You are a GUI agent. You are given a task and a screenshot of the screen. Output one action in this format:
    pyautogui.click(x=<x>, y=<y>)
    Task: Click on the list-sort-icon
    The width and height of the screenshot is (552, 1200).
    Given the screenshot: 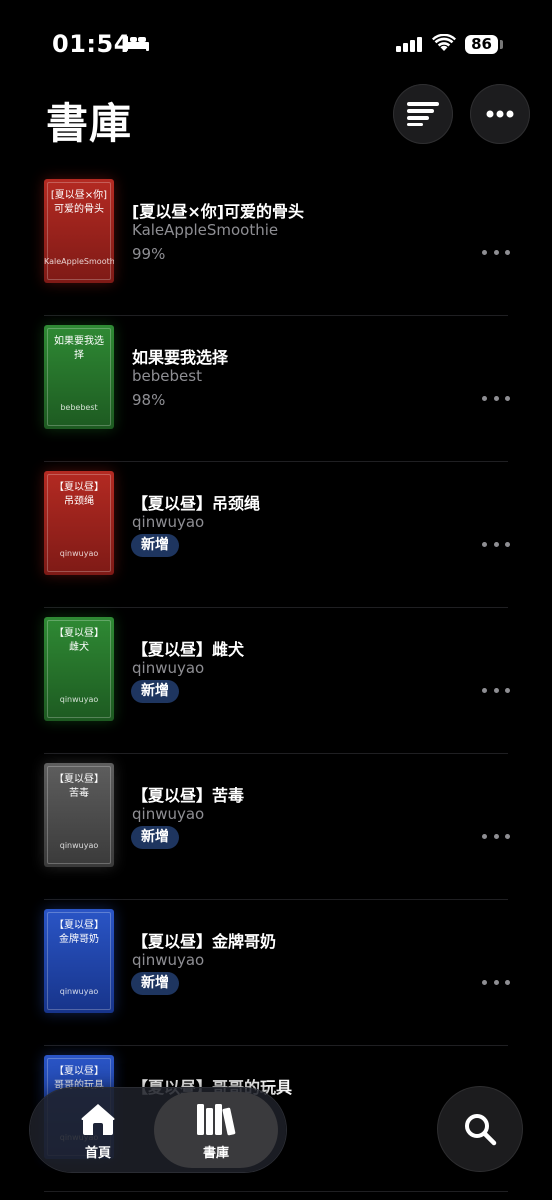 What is the action you would take?
    pyautogui.click(x=423, y=114)
    